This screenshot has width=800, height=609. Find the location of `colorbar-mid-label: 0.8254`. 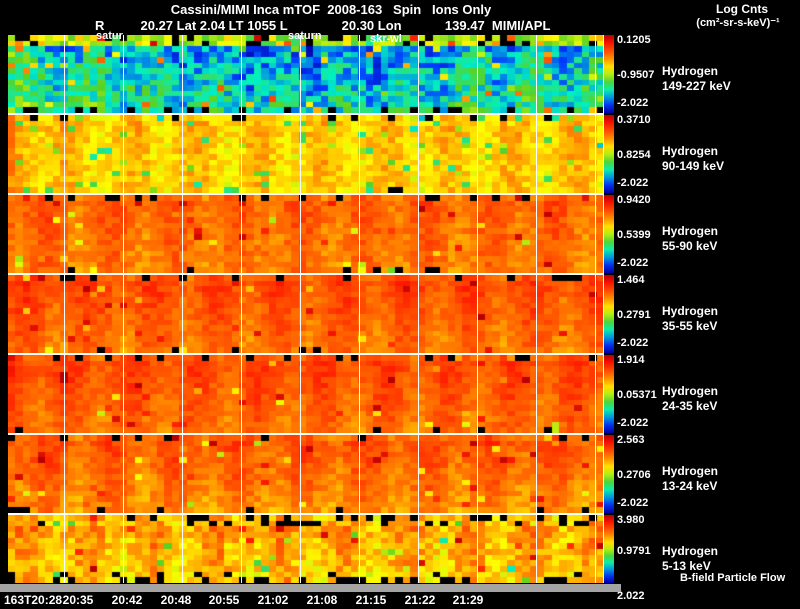

colorbar-mid-label: 0.8254 is located at coordinates (634, 155).